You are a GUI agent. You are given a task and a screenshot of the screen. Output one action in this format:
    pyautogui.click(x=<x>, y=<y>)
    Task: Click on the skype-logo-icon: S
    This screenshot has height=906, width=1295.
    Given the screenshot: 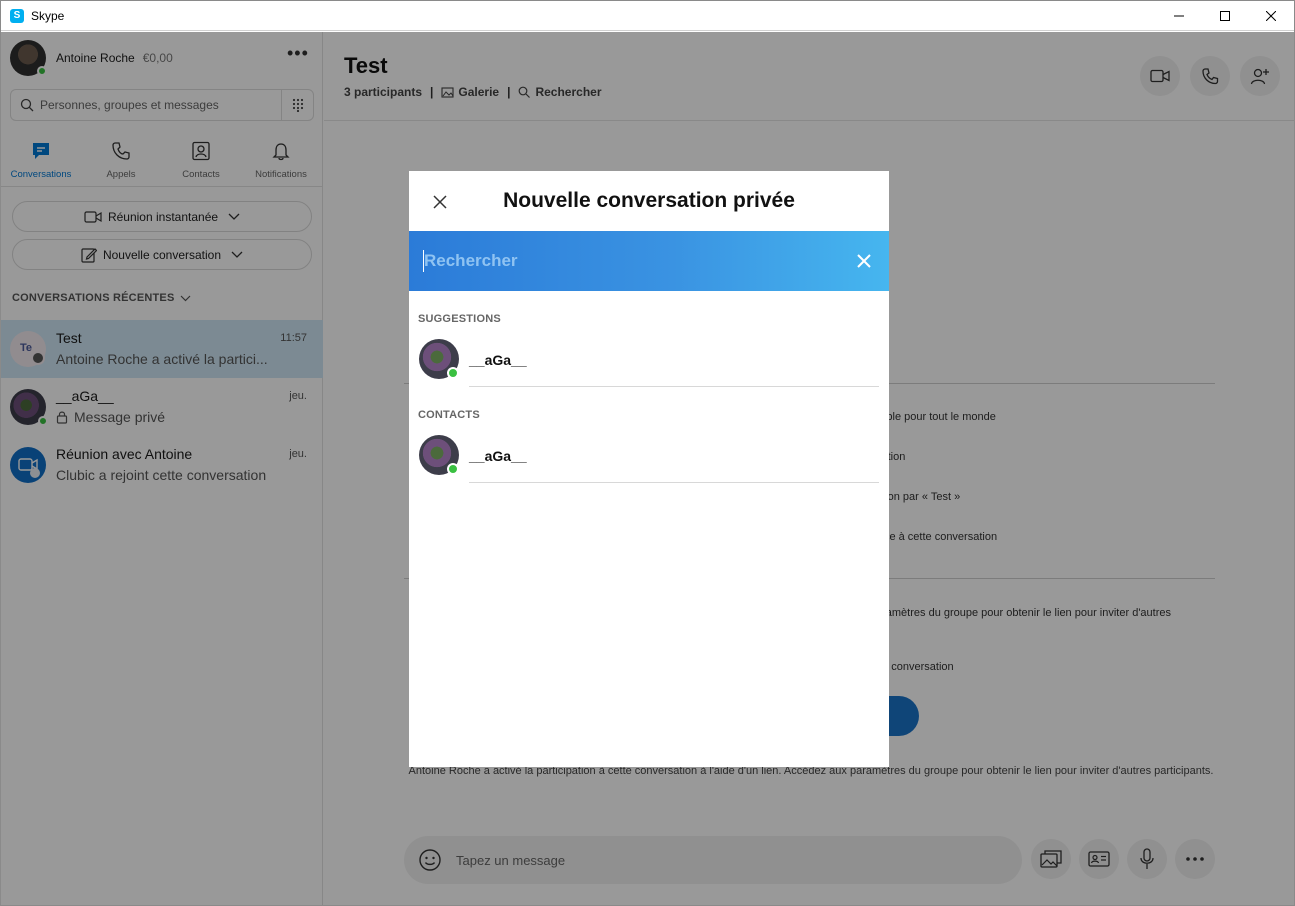 What is the action you would take?
    pyautogui.click(x=17, y=15)
    